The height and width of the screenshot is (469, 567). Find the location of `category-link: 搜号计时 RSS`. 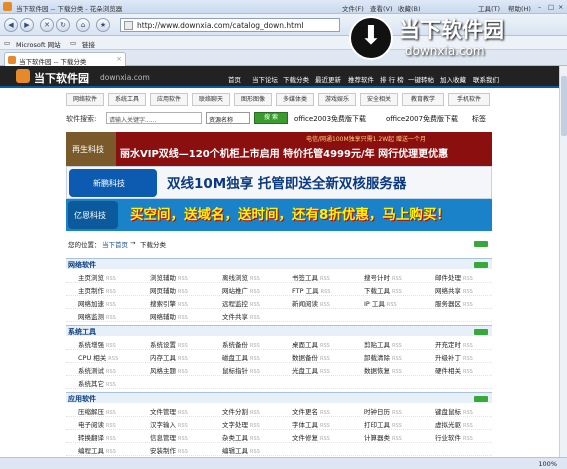

category-link: 搜号计时 RSS is located at coordinates (383, 277).